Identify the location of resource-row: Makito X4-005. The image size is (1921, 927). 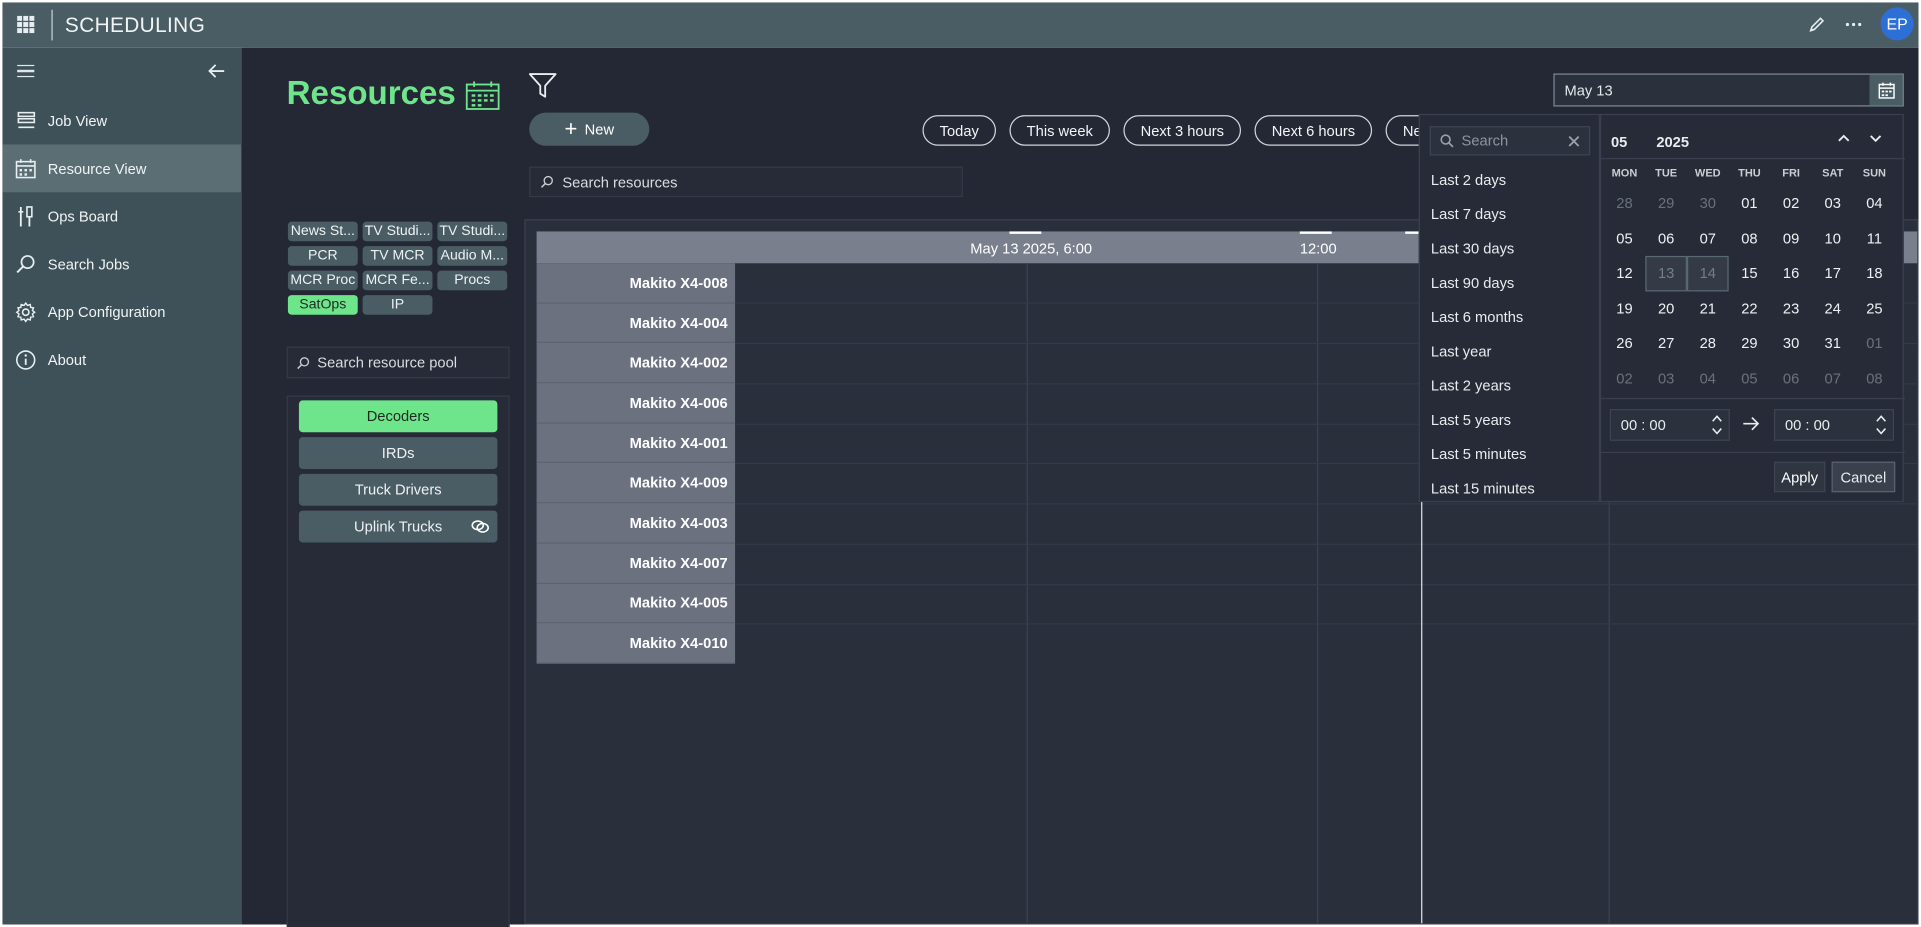
(636, 603).